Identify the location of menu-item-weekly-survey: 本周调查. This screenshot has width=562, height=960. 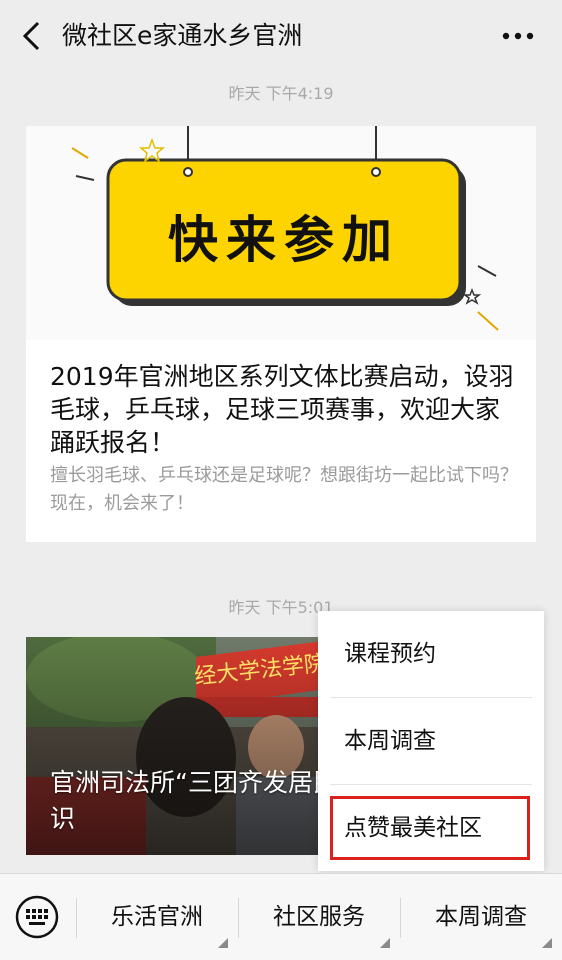
(481, 917).